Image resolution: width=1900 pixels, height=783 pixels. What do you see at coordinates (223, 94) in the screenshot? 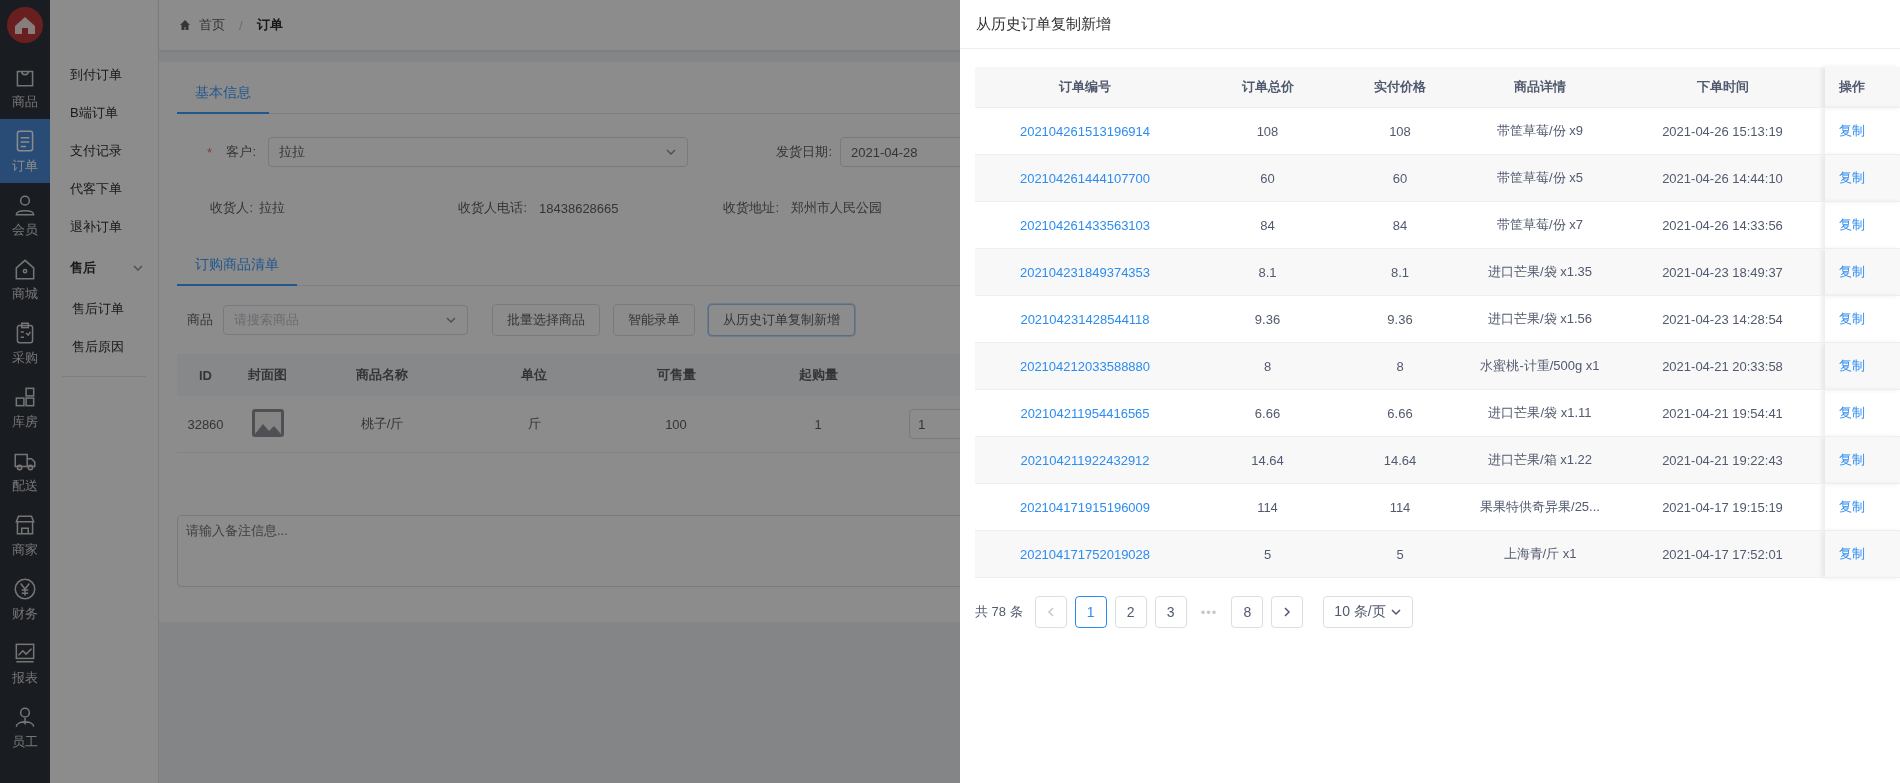
I see `tab: 基本信息` at bounding box center [223, 94].